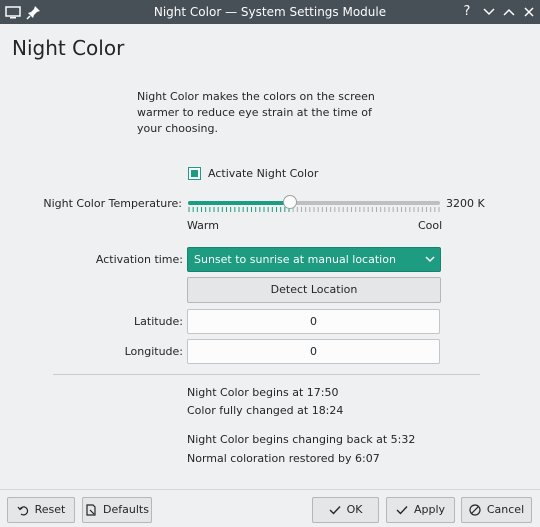 The height and width of the screenshot is (527, 540). I want to click on activate-night-color-checkbox: Activate Night Color, so click(253, 173).